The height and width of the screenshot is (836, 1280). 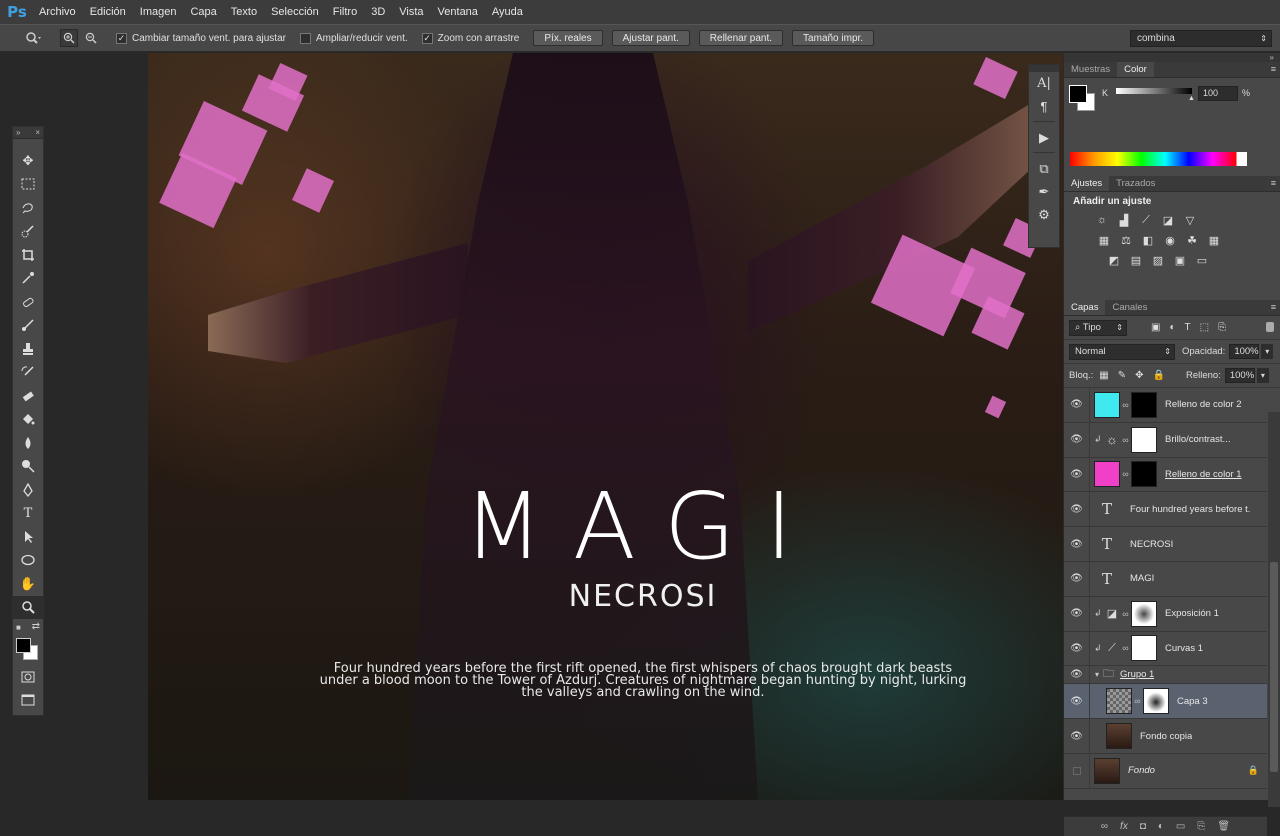 I want to click on move-tool-icon: ✥, so click(x=28, y=161).